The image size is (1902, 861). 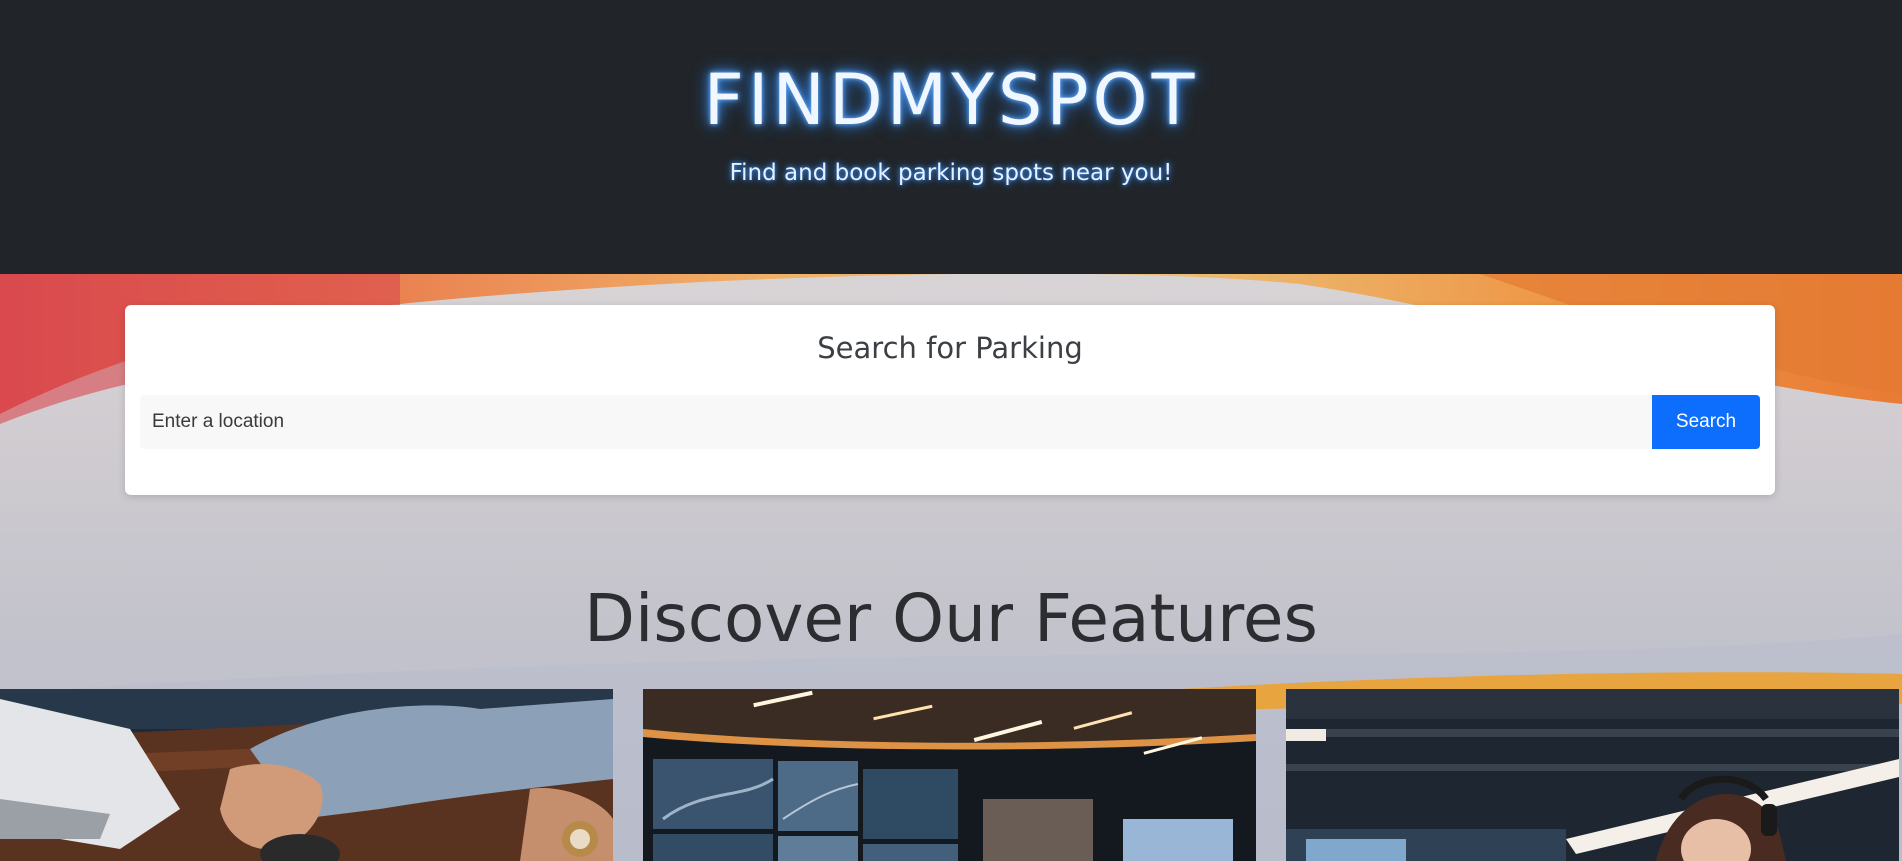 I want to click on feature-card-support, so click(x=1592, y=775).